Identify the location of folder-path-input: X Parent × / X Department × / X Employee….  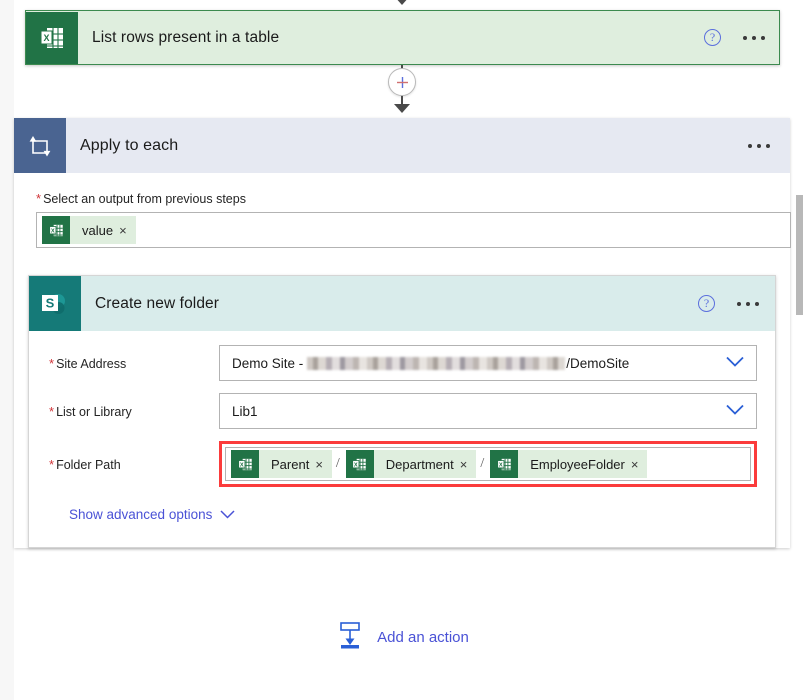
(488, 464).